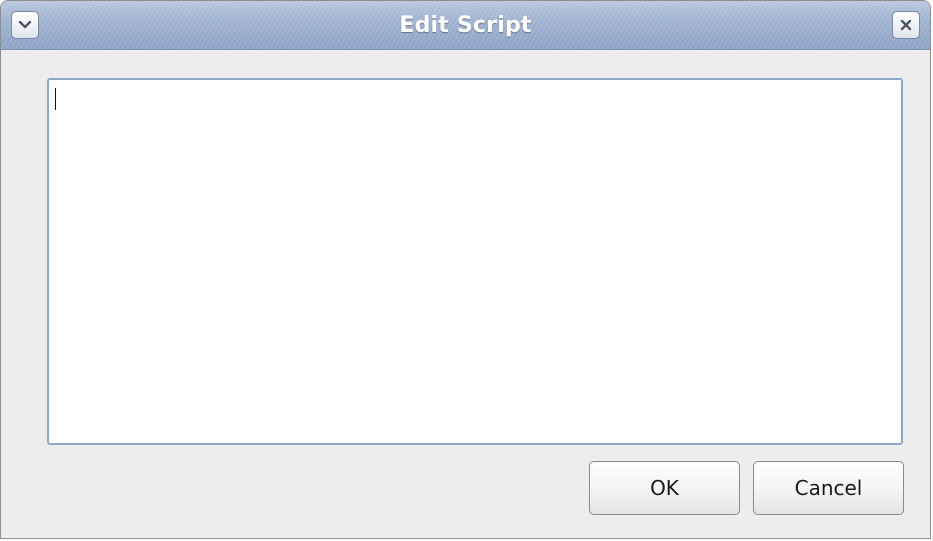  I want to click on ok-button: OK, so click(664, 488).